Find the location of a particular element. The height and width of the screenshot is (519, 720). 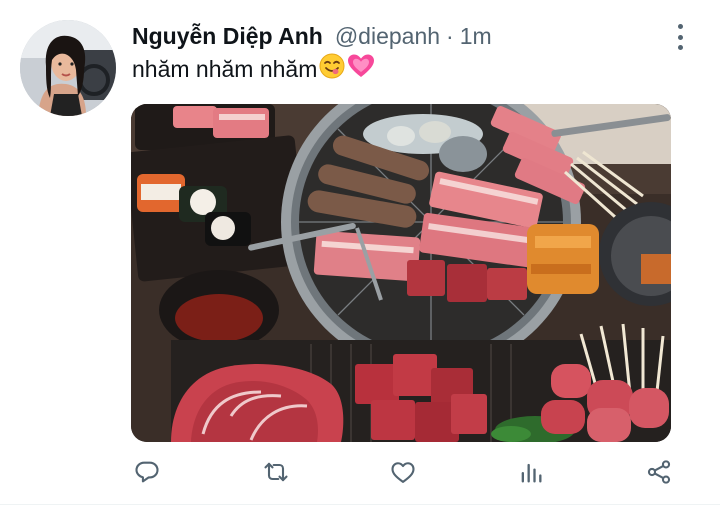

avatar-image is located at coordinates (68, 68).